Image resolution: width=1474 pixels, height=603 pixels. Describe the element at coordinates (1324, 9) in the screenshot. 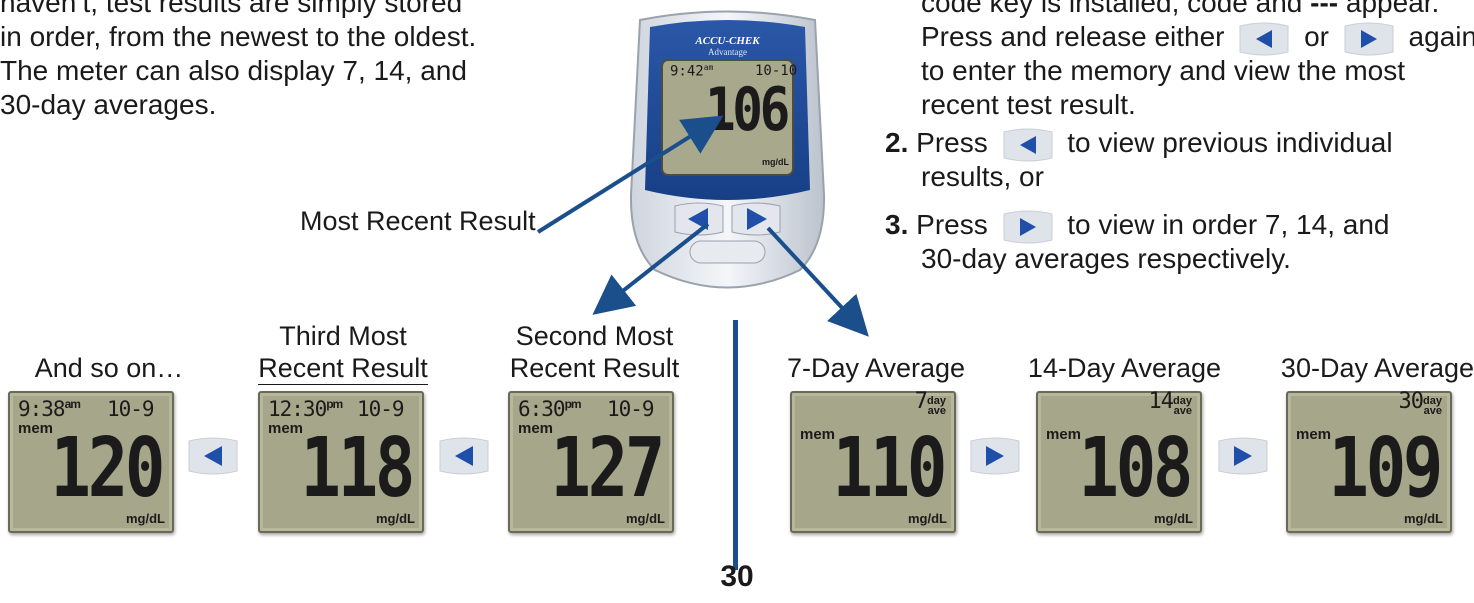

I see `code-dashes: ---` at that location.